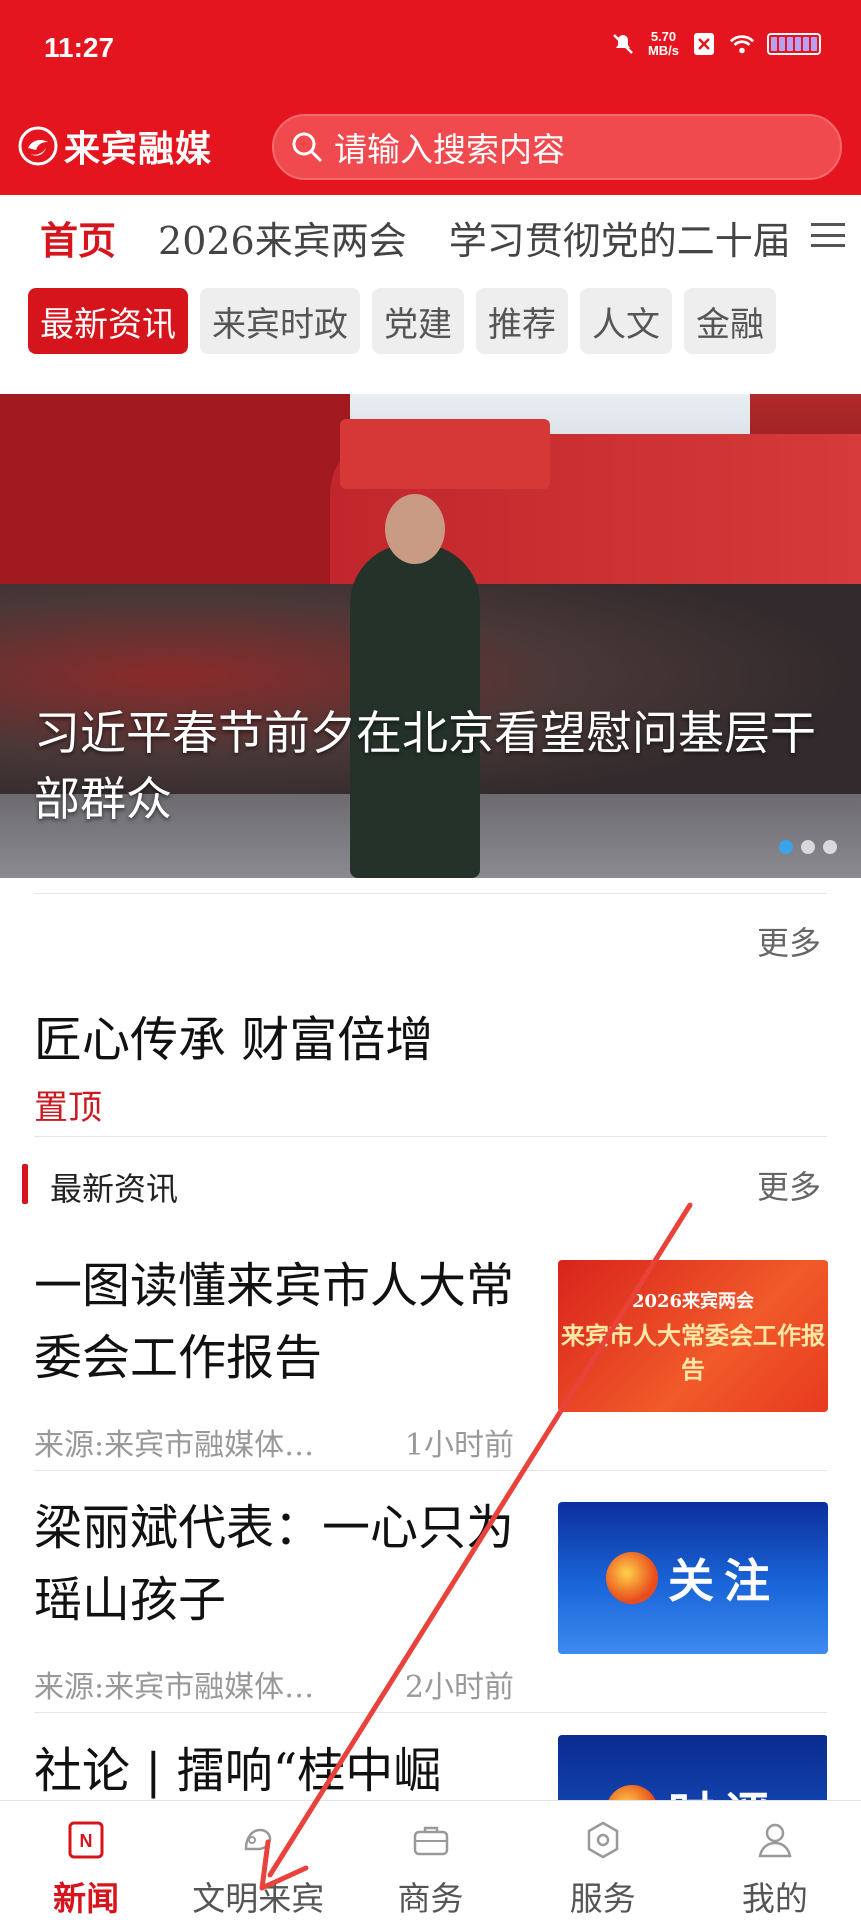 The height and width of the screenshot is (1920, 861). What do you see at coordinates (704, 44) in the screenshot?
I see `sim-off-icon` at bounding box center [704, 44].